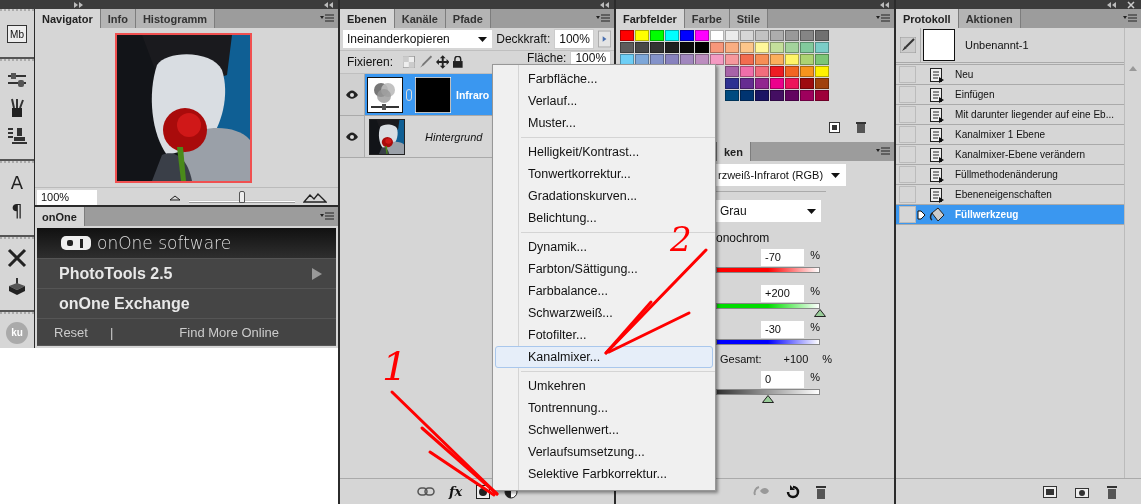 Image resolution: width=1141 pixels, height=504 pixels. I want to click on zoom-in-icon, so click(315, 197).